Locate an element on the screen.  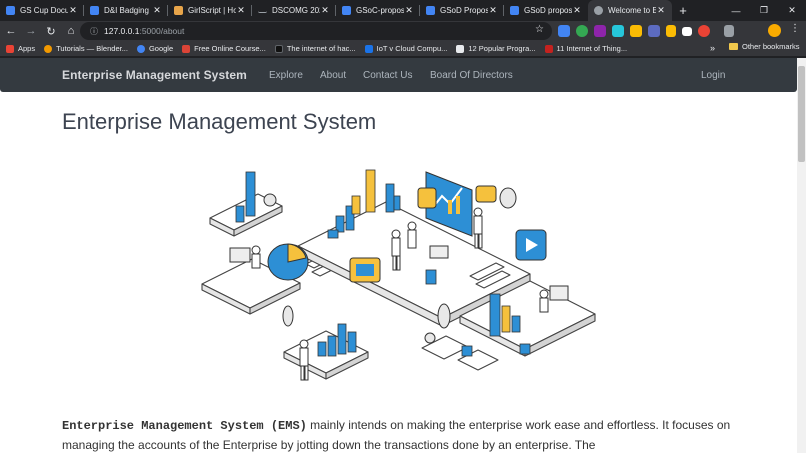
reload-icon: ↻ is located at coordinates (51, 31).